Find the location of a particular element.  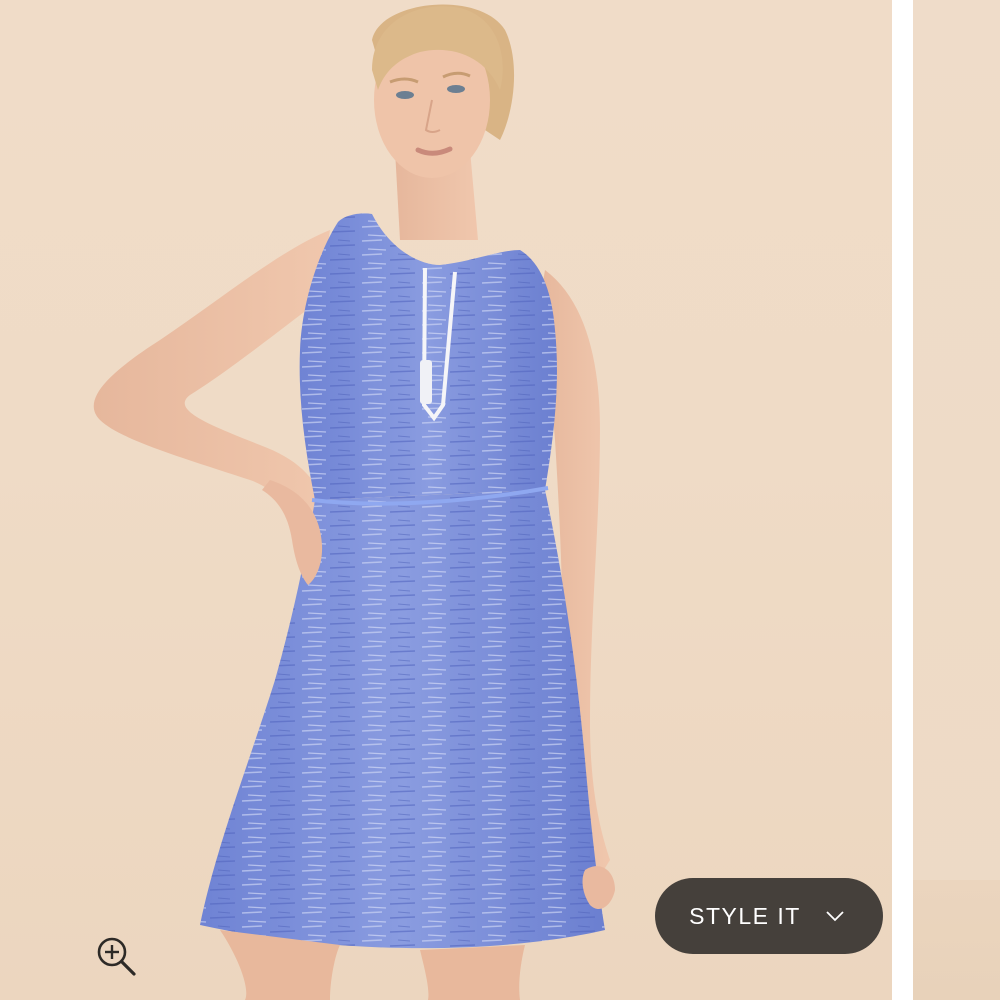

product-next-image is located at coordinates (956, 500).